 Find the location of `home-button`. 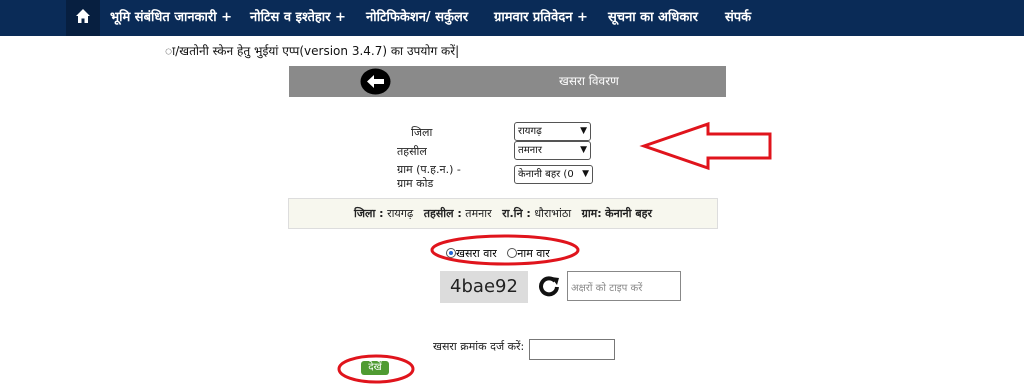

home-button is located at coordinates (83, 18).